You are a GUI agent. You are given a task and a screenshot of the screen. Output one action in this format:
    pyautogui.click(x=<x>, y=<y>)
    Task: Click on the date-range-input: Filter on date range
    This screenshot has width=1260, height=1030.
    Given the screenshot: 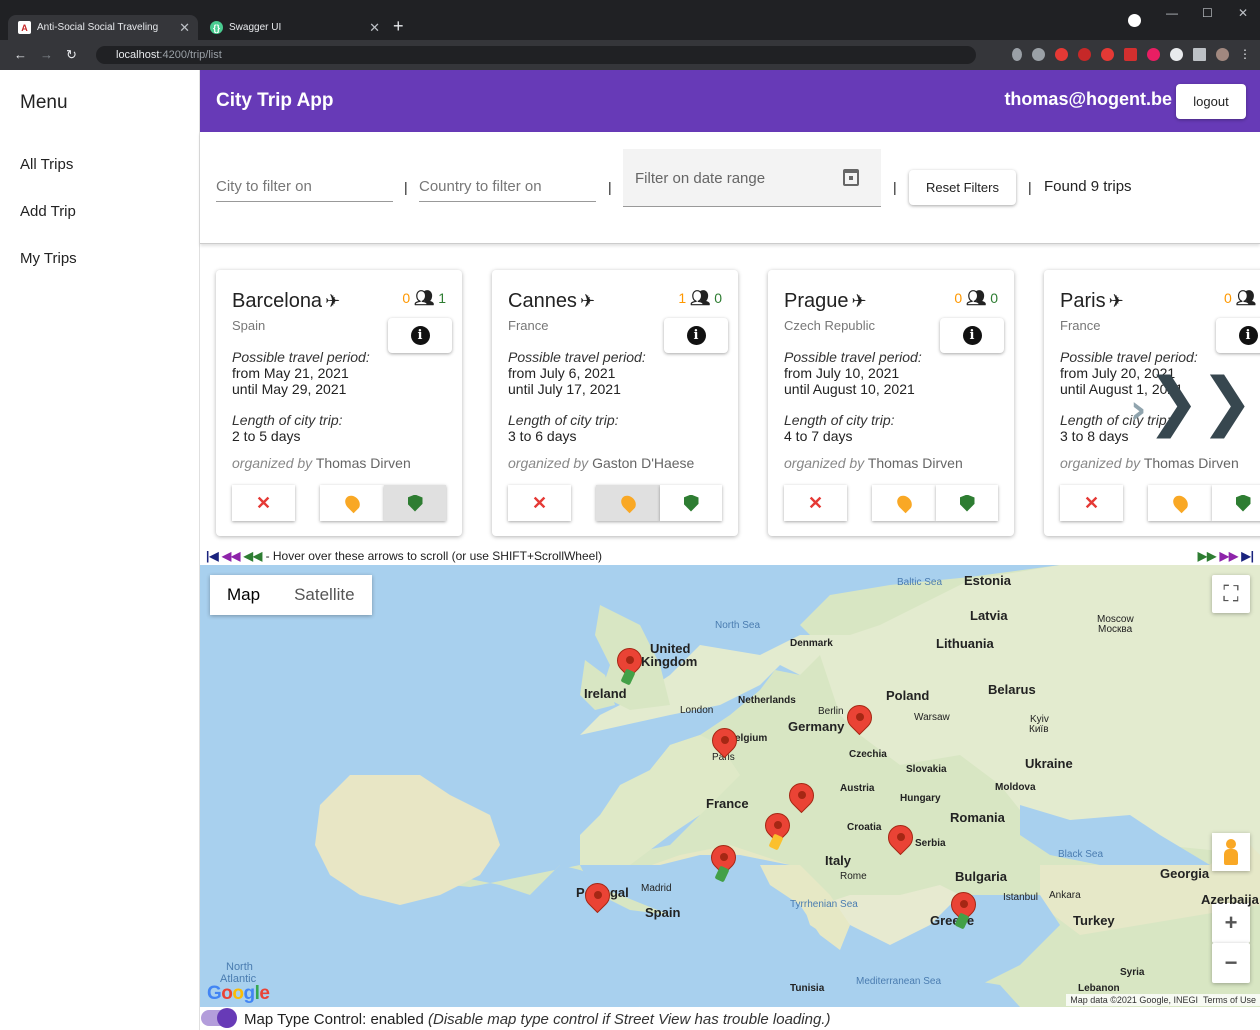 What is the action you would take?
    pyautogui.click(x=752, y=178)
    